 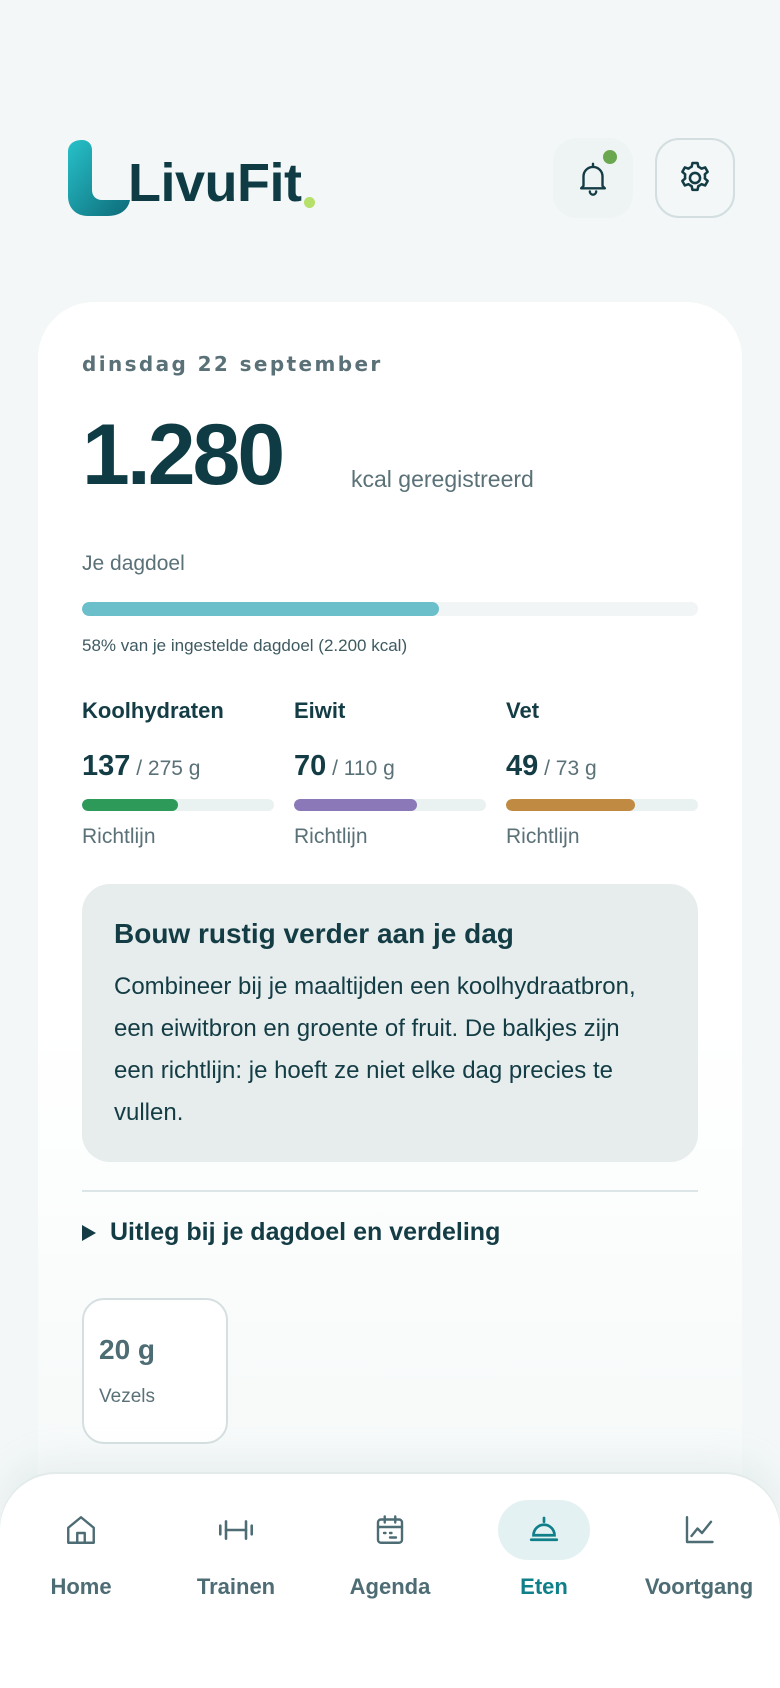 What do you see at coordinates (544, 1586) in the screenshot?
I see `nav-label: Eten` at bounding box center [544, 1586].